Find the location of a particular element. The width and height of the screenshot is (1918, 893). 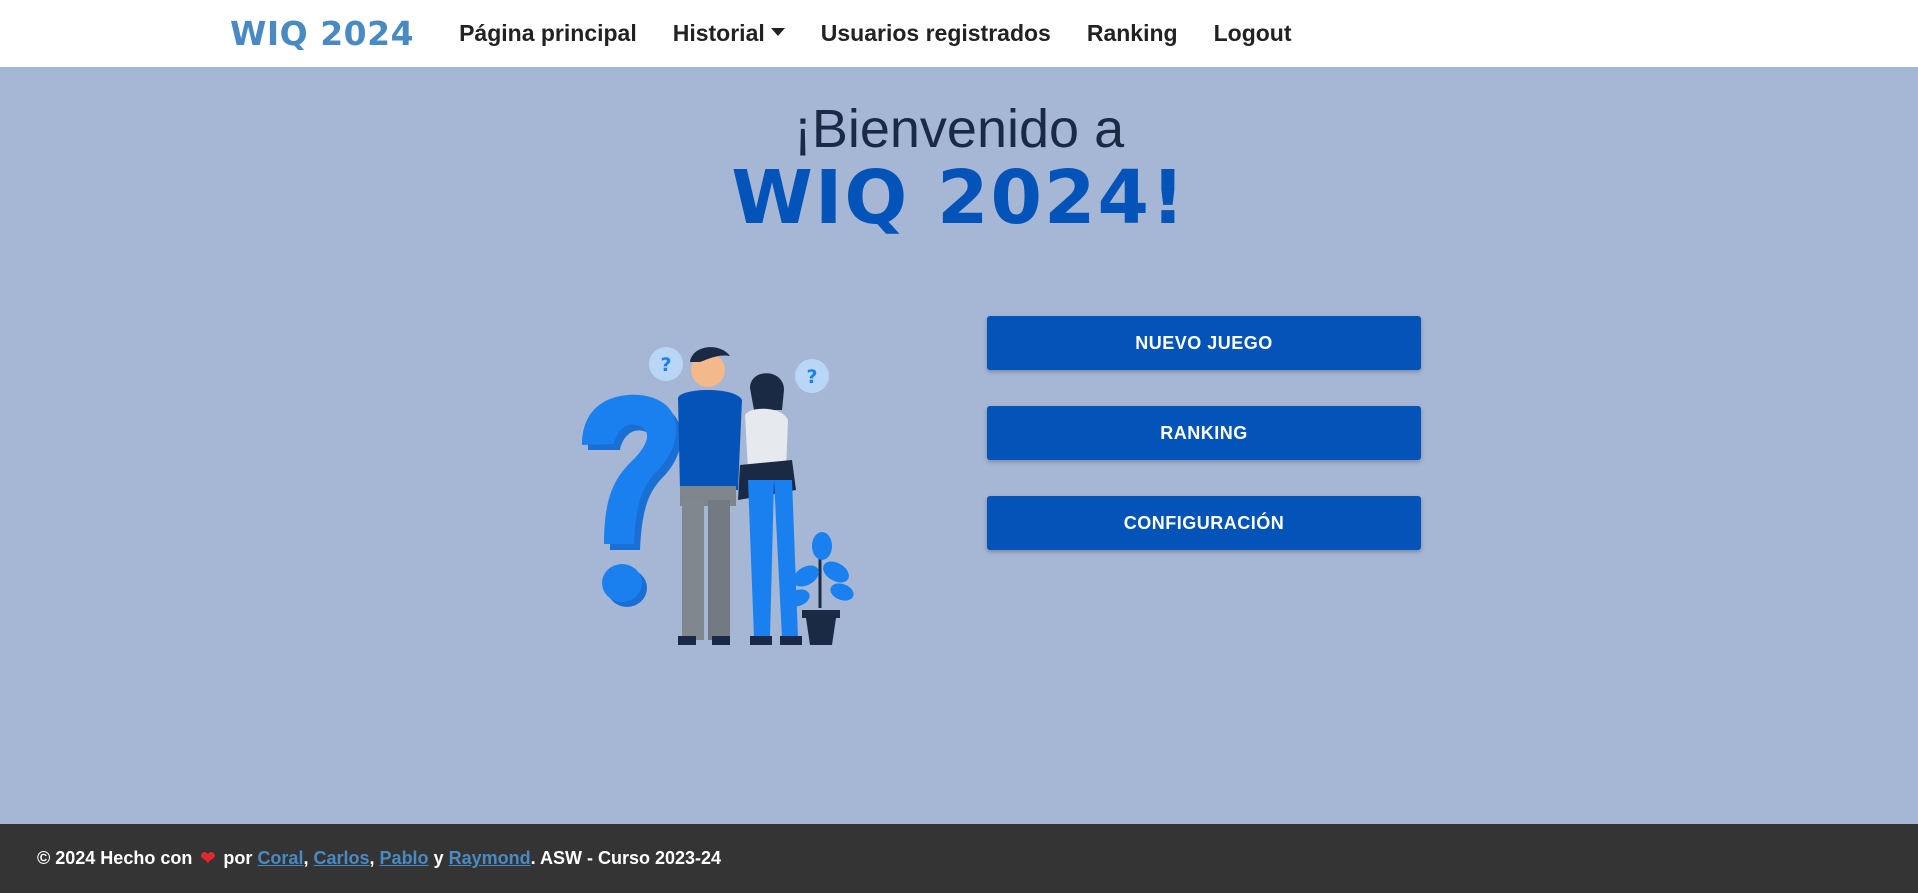

nav-home: Página principal is located at coordinates (548, 33).